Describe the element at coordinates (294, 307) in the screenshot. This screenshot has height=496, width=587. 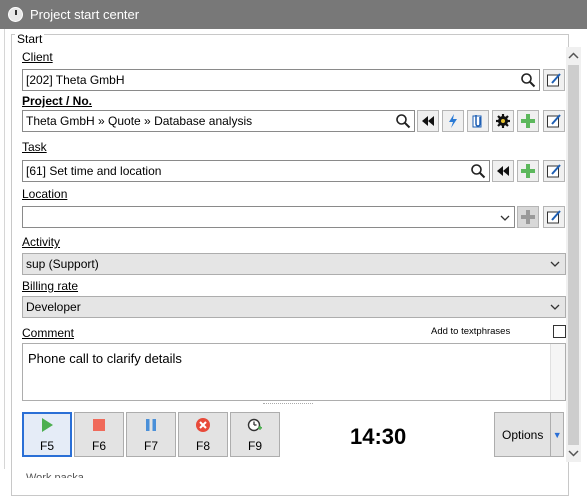
I see `billing-rate-select: Developer` at that location.